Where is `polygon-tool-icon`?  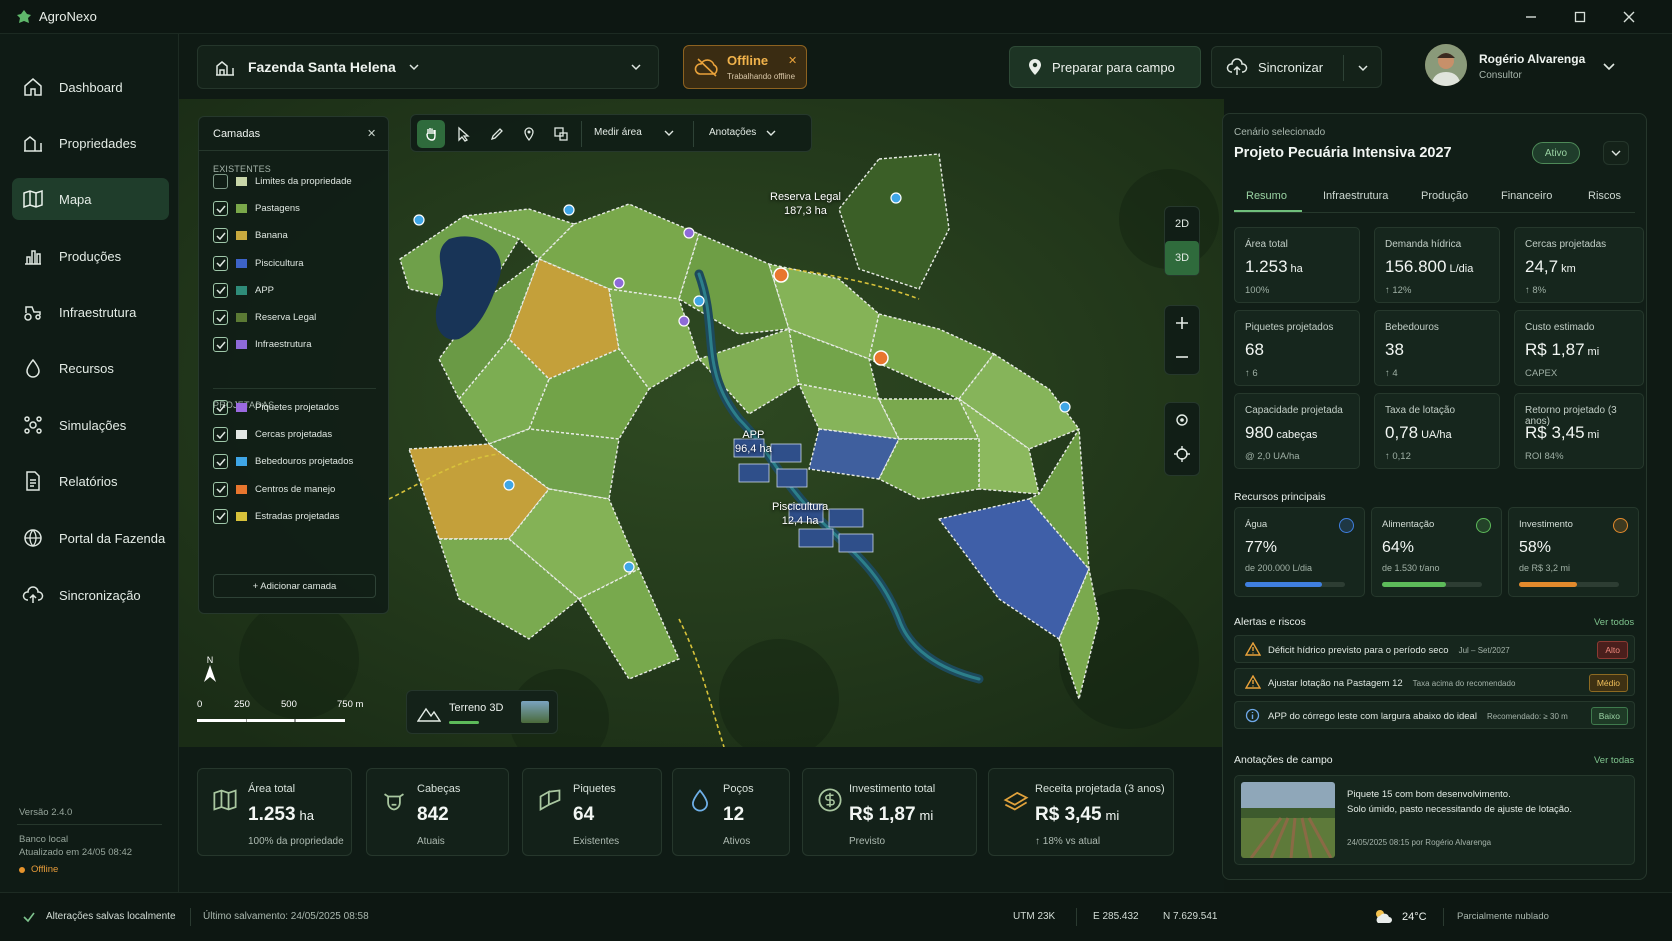 polygon-tool-icon is located at coordinates (561, 134).